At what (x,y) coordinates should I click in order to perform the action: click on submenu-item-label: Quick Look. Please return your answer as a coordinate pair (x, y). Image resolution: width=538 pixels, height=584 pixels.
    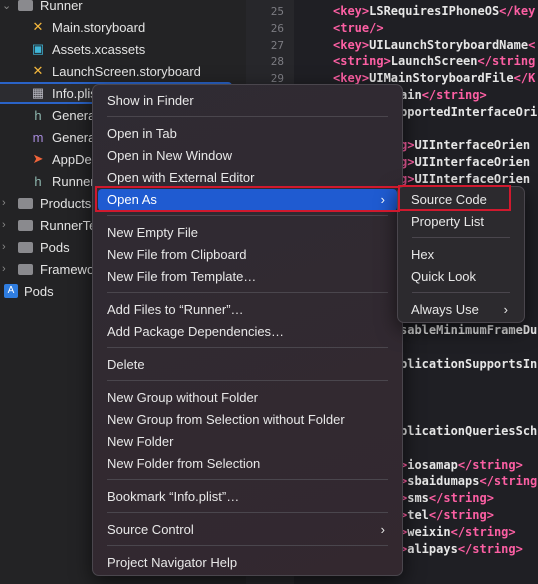
    Looking at the image, I should click on (444, 276).